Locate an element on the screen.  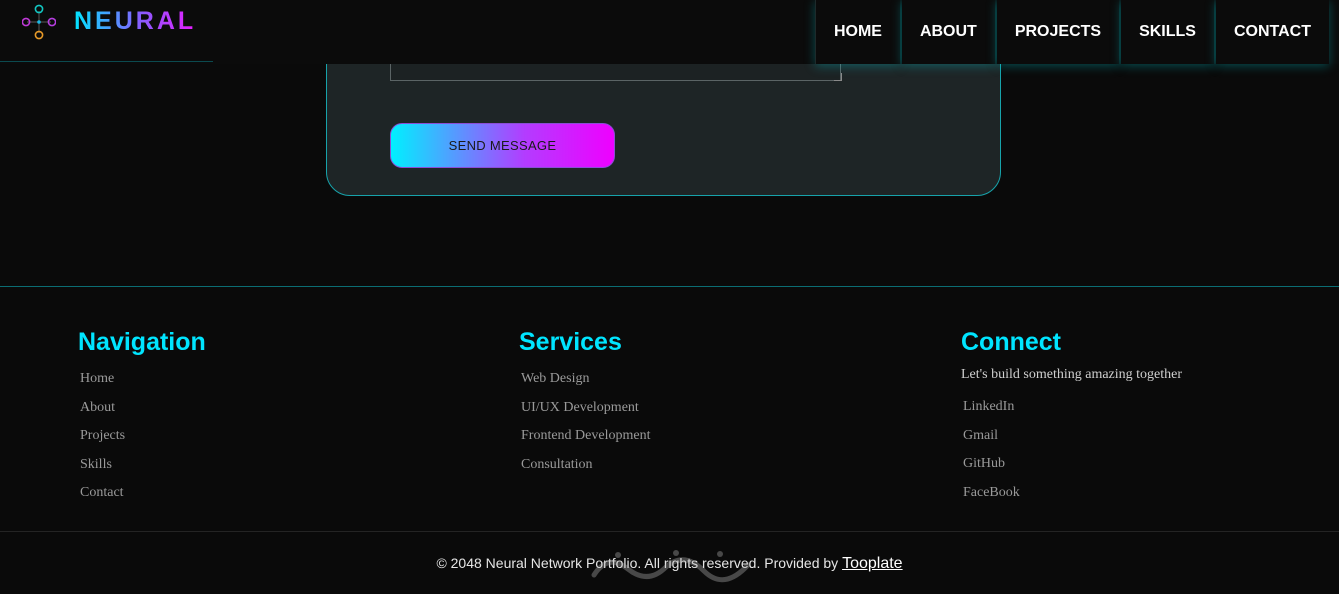
footer-divider is located at coordinates (669, 286).